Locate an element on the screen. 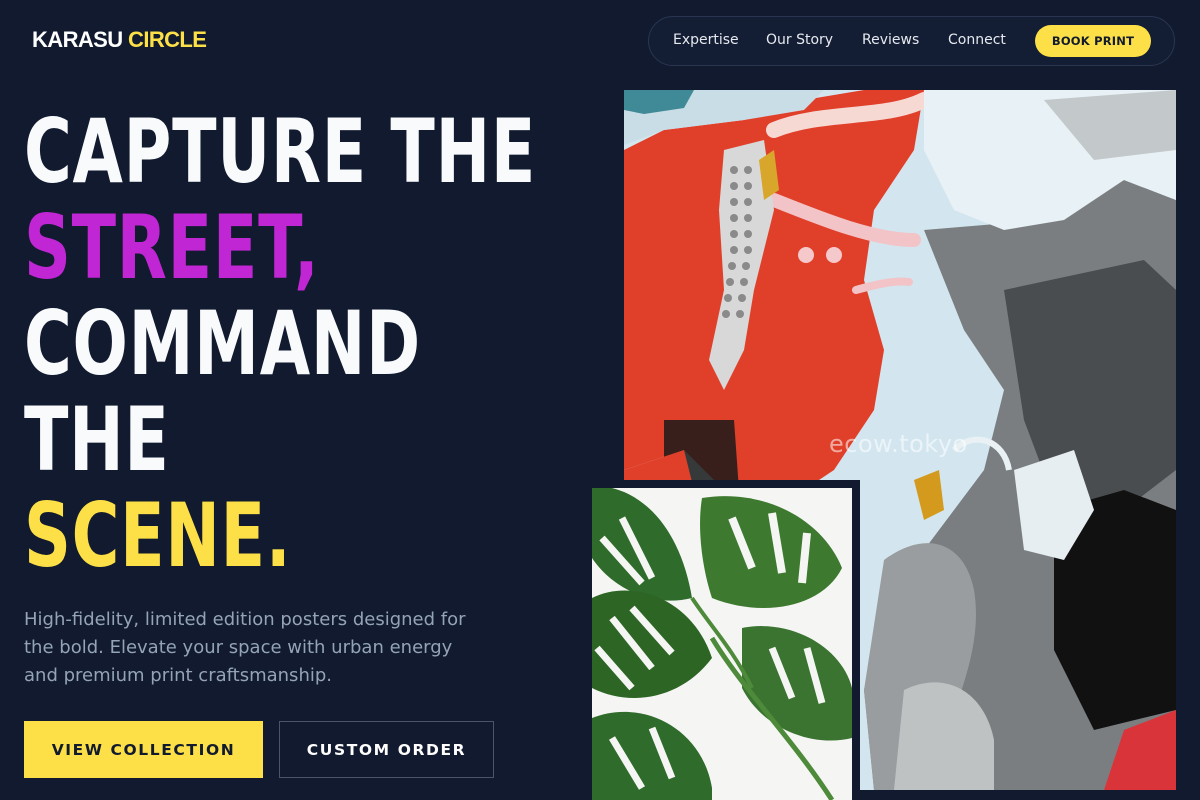 Image resolution: width=1200 pixels, height=800 pixels. nav-link-reviews: Reviews is located at coordinates (890, 40).